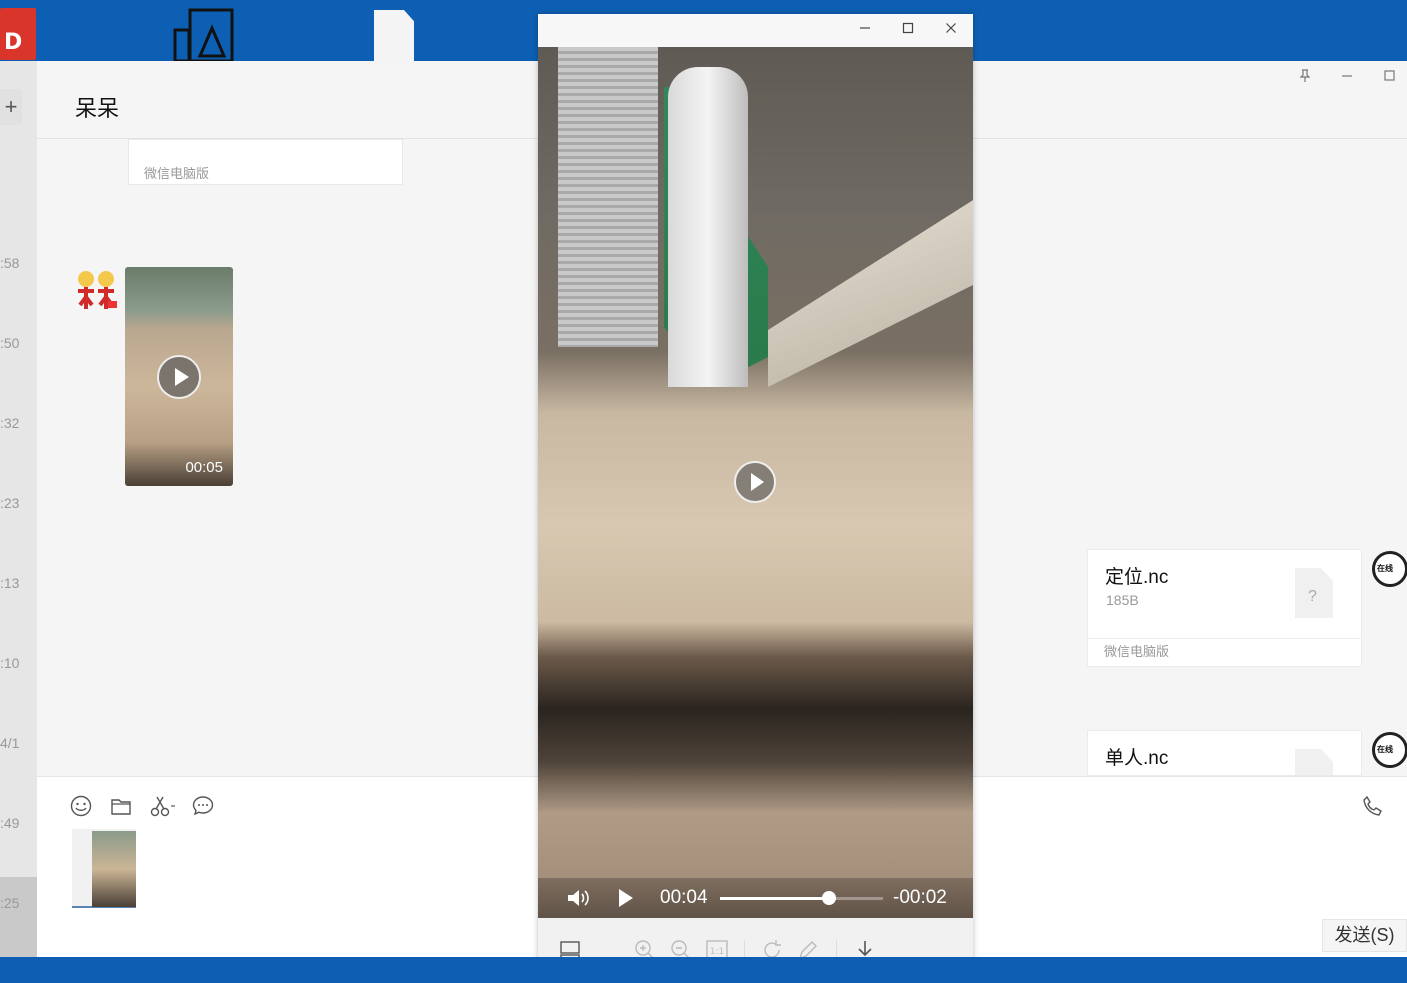 This screenshot has width=1407, height=983. I want to click on desktop-bottom-strip, so click(703, 970).